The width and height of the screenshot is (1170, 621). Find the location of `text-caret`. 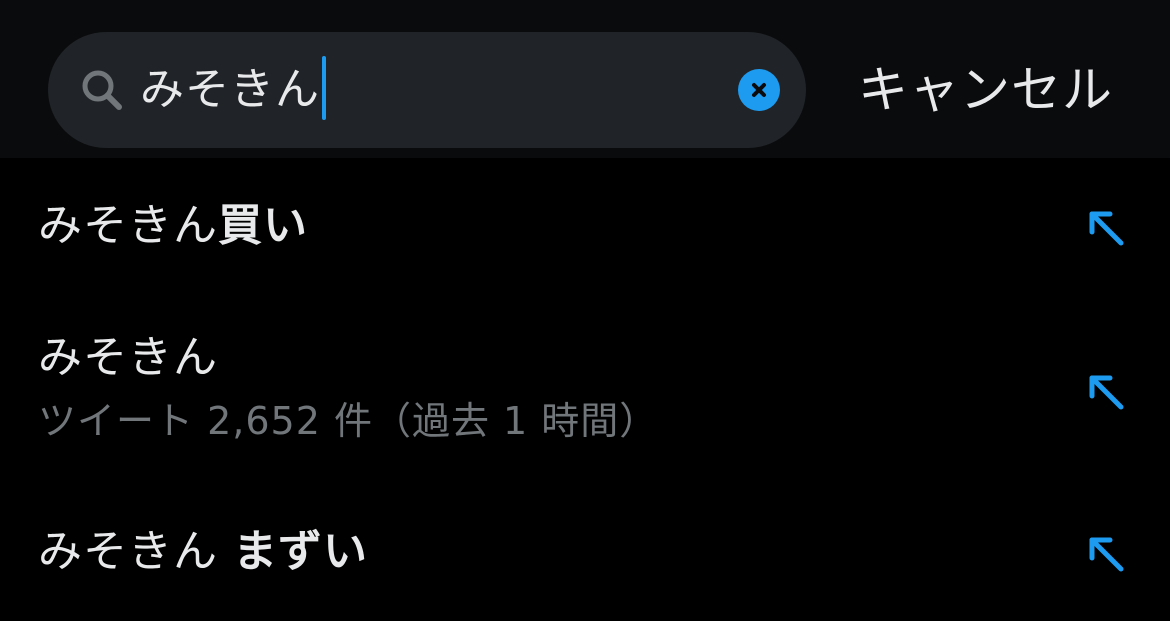

text-caret is located at coordinates (324, 88).